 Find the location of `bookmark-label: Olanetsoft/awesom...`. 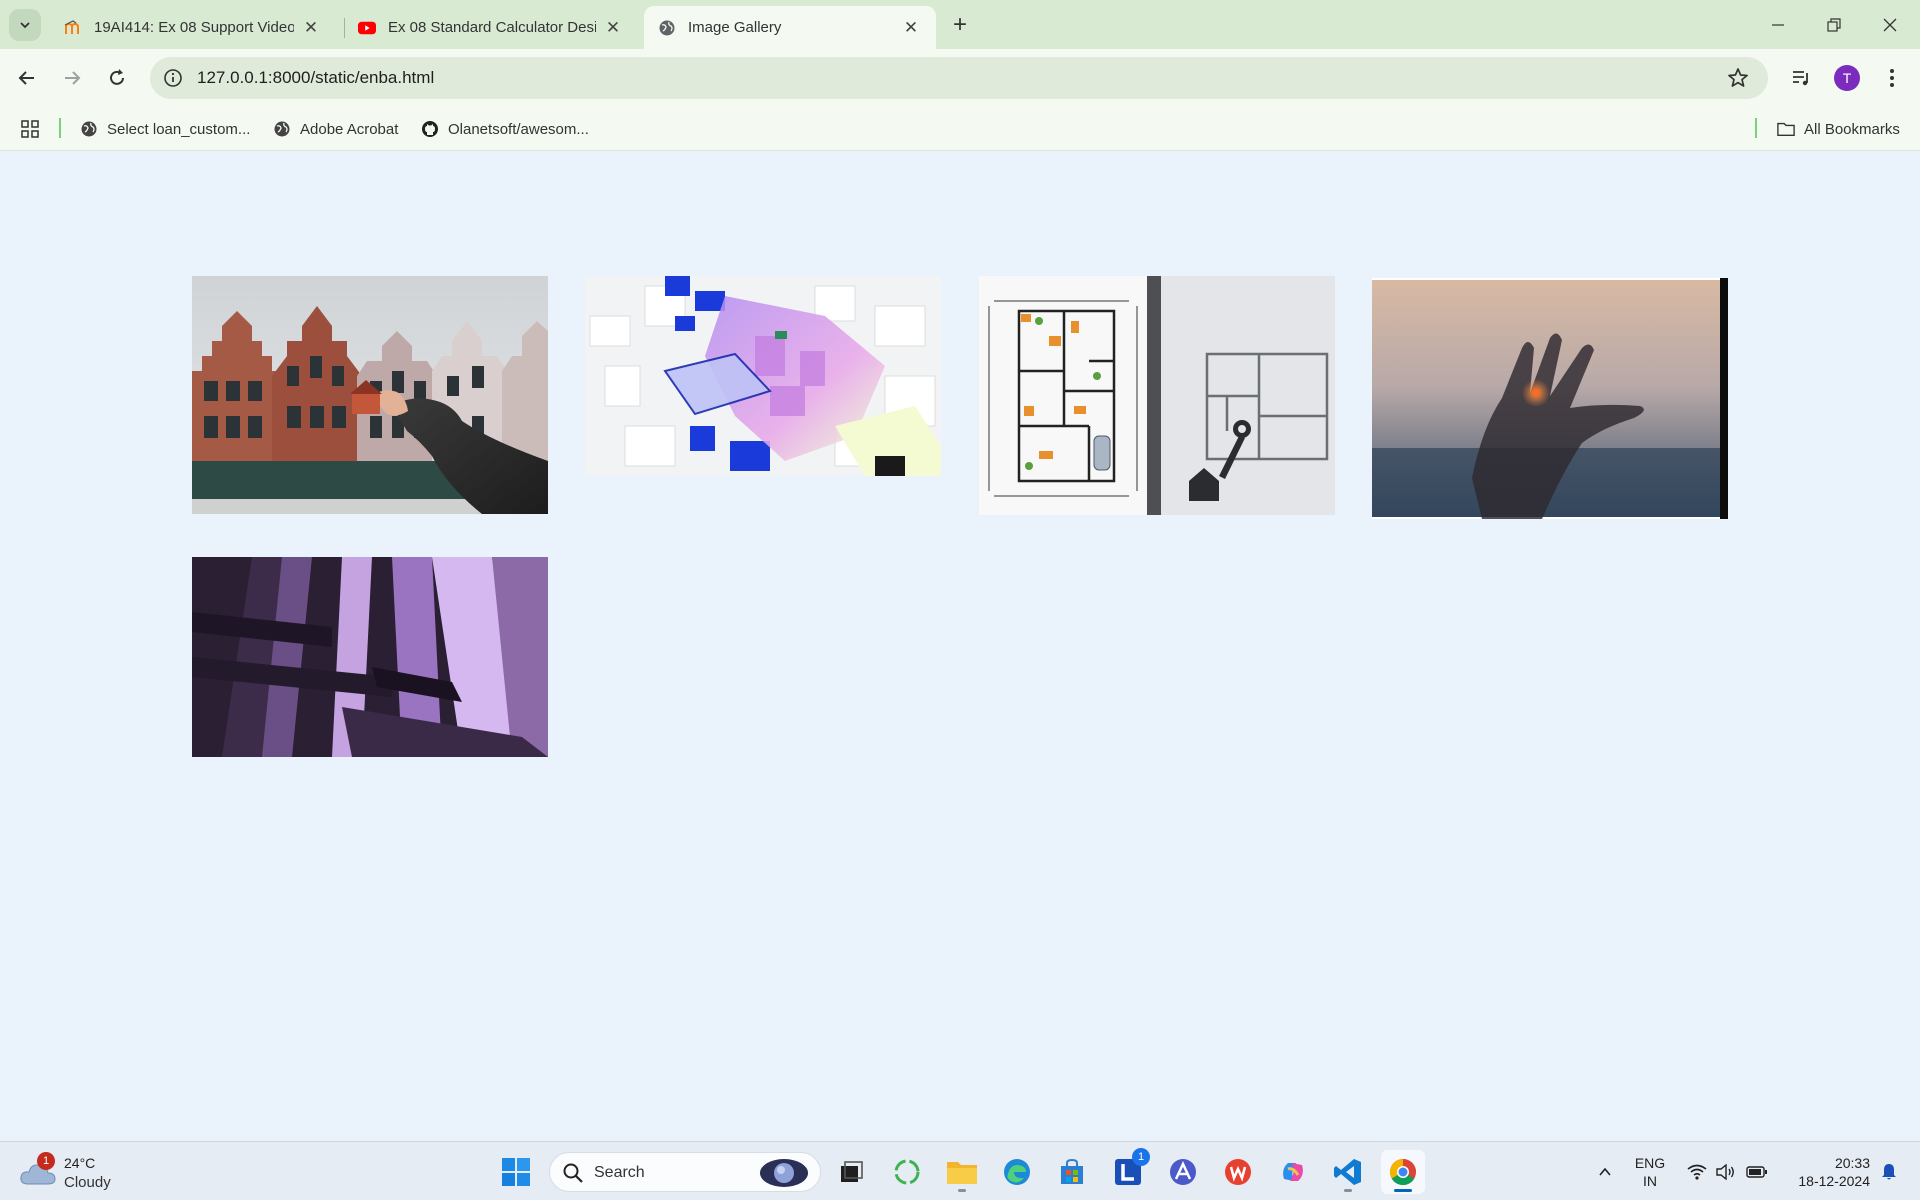

bookmark-label: Olanetsoft/awesom... is located at coordinates (518, 129).